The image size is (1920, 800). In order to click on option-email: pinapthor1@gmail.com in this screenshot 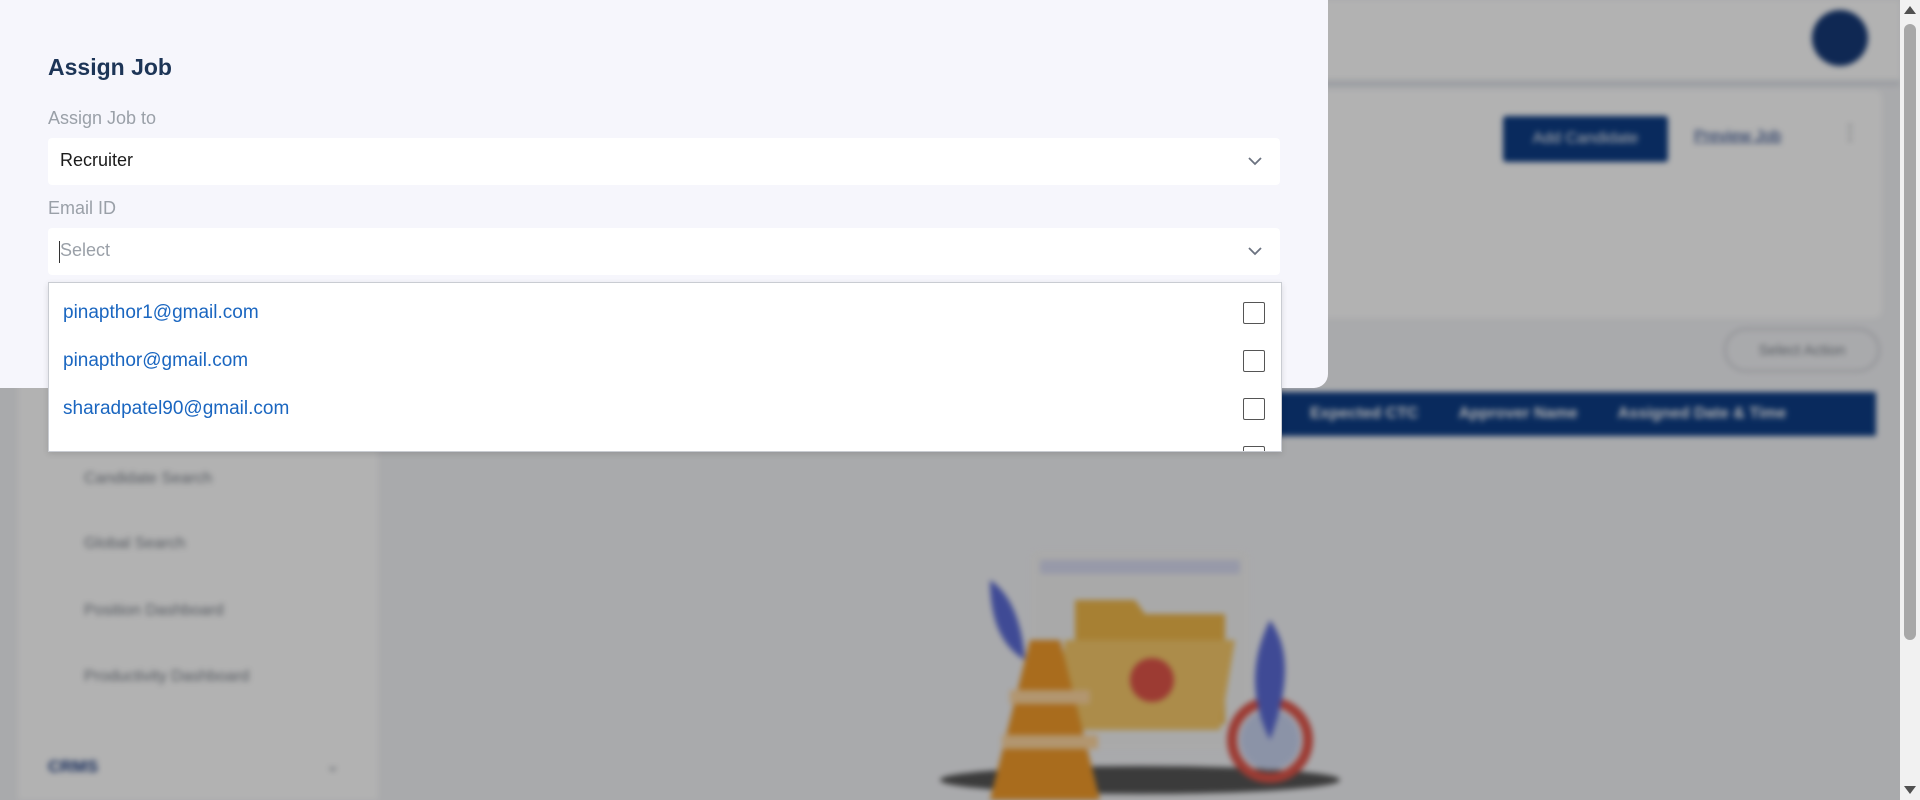, I will do `click(161, 313)`.